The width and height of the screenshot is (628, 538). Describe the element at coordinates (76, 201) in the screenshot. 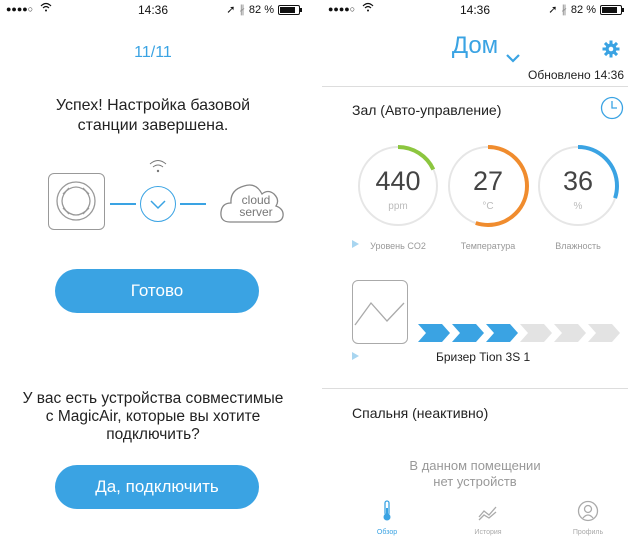

I see `base-station-icon` at that location.